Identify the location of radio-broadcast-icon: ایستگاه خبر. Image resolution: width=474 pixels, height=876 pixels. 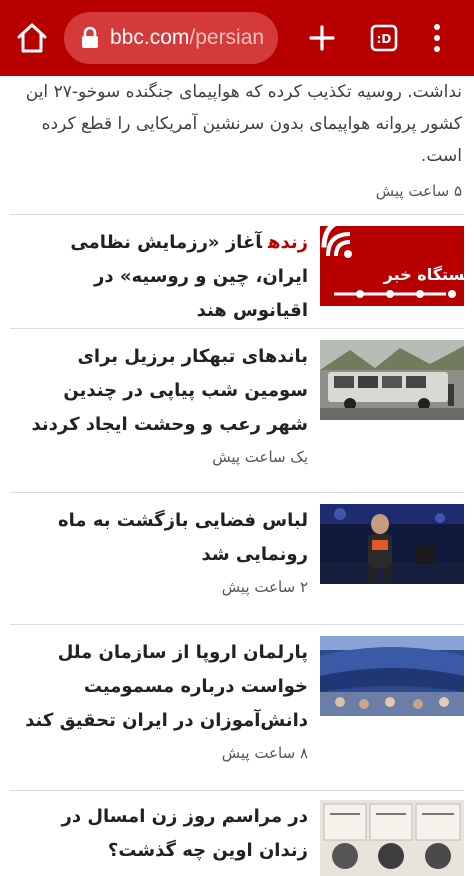
(392, 266).